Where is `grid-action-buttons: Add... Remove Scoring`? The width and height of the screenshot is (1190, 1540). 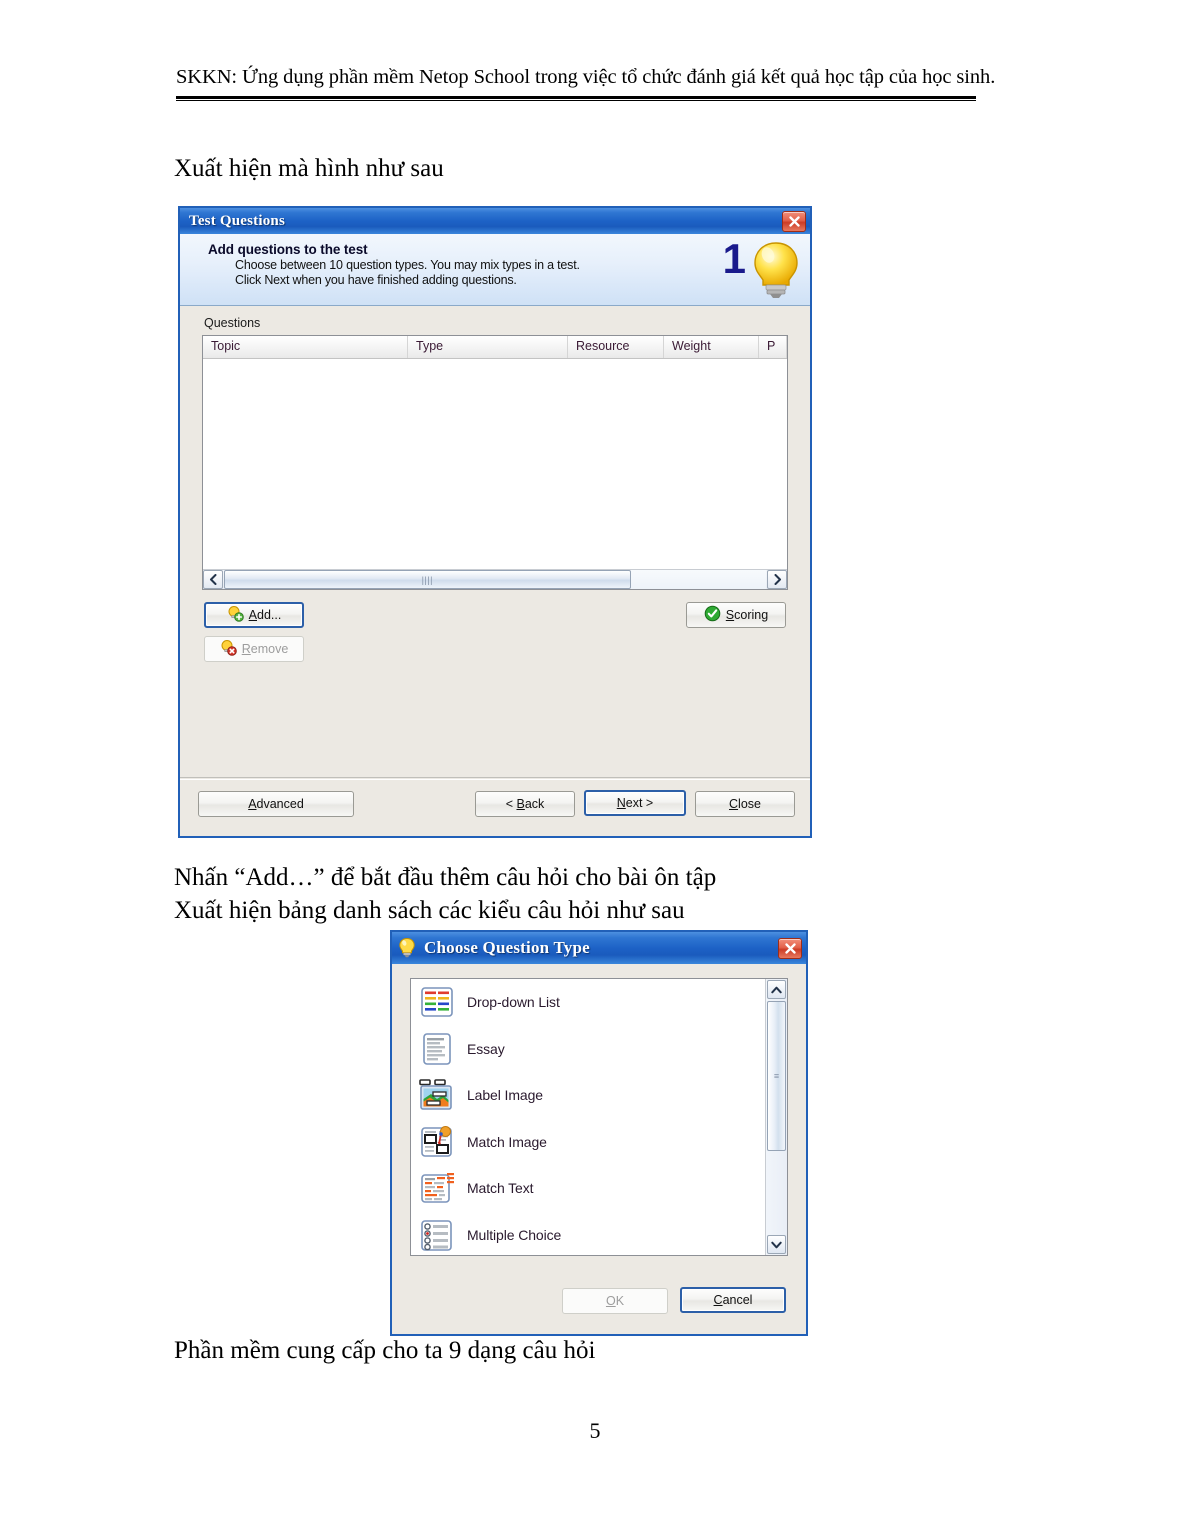
grid-action-buttons: Add... Remove Scoring is located at coordinates (495, 637).